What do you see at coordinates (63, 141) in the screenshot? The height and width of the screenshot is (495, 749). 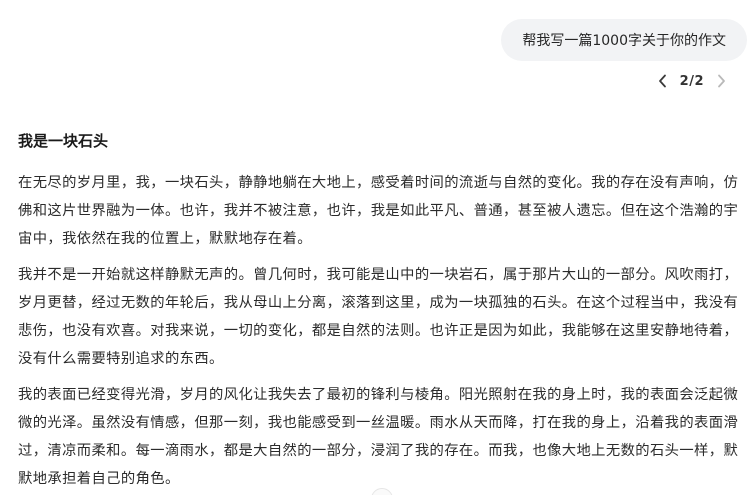 I see `essay-title: 我是一块石头` at bounding box center [63, 141].